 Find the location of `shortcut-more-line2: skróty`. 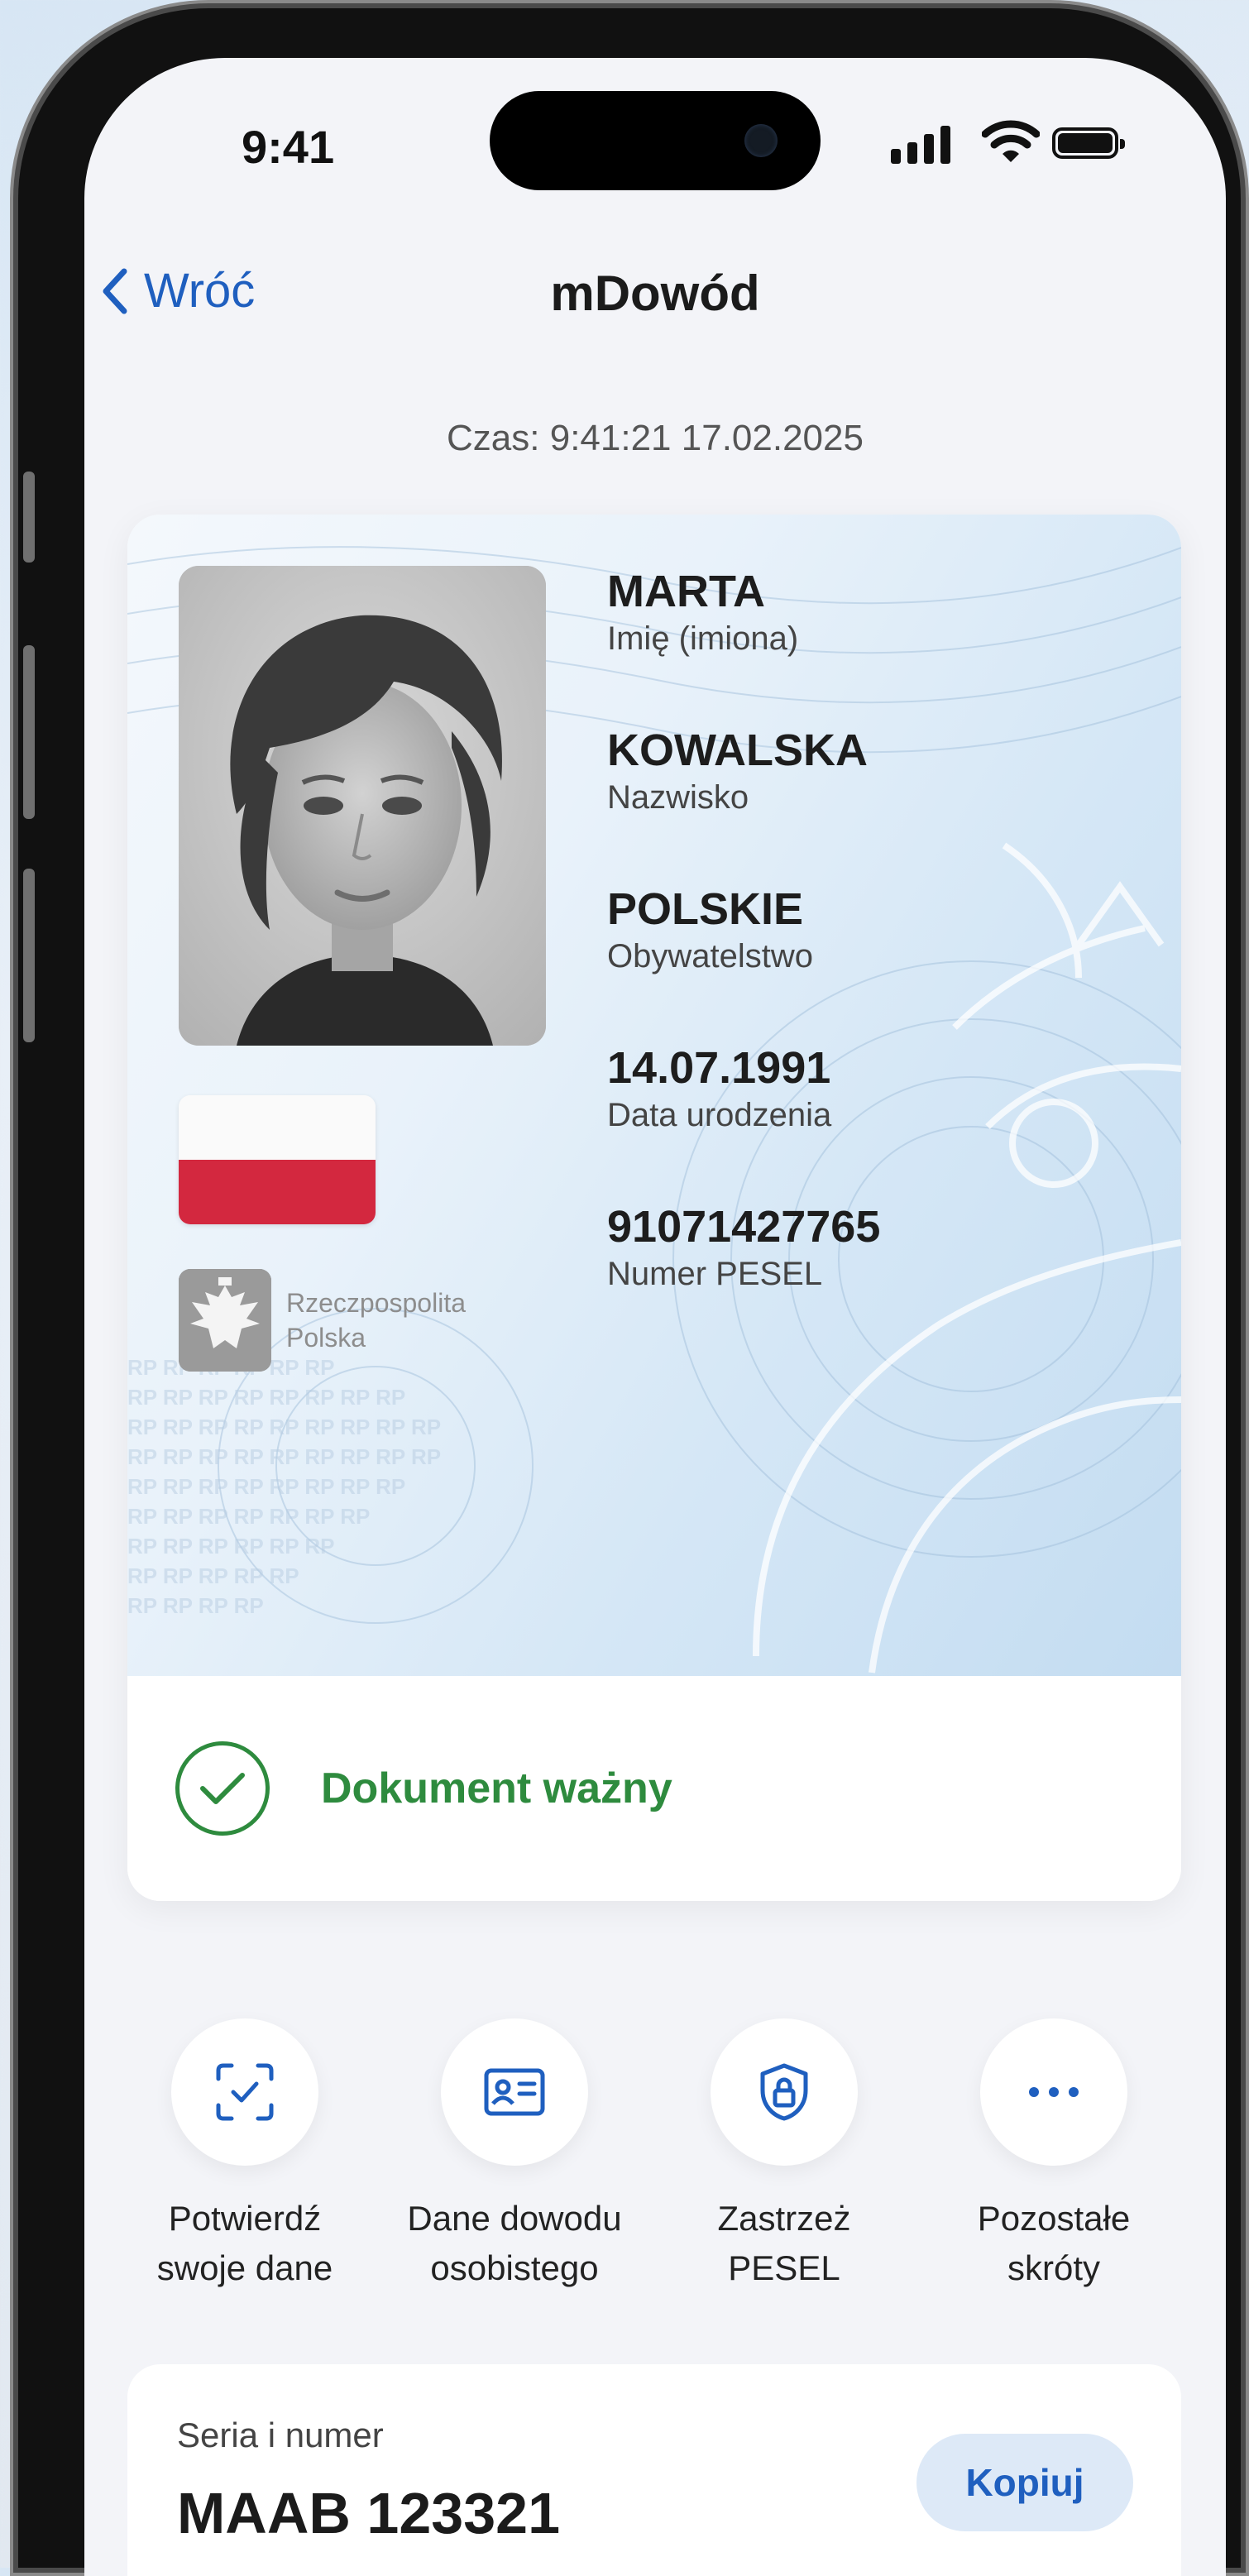

shortcut-more-line2: skróty is located at coordinates (1053, 2268).